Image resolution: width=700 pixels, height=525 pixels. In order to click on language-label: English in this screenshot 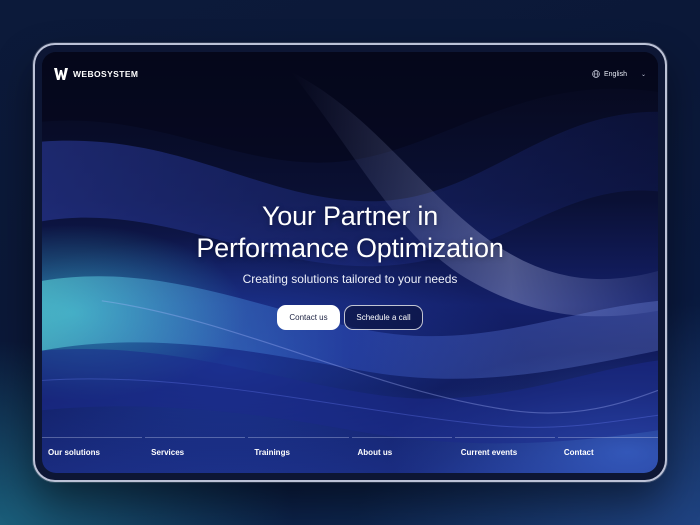, I will do `click(615, 74)`.